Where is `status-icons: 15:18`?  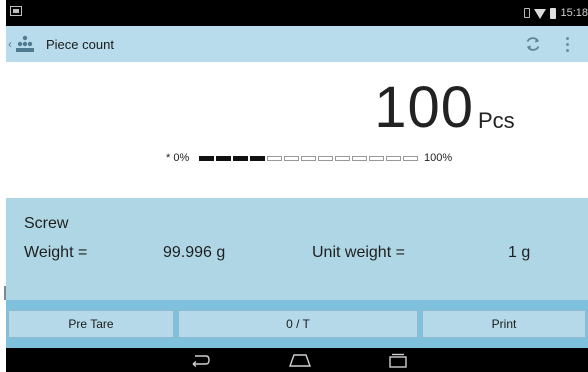 status-icons: 15:18 is located at coordinates (556, 13).